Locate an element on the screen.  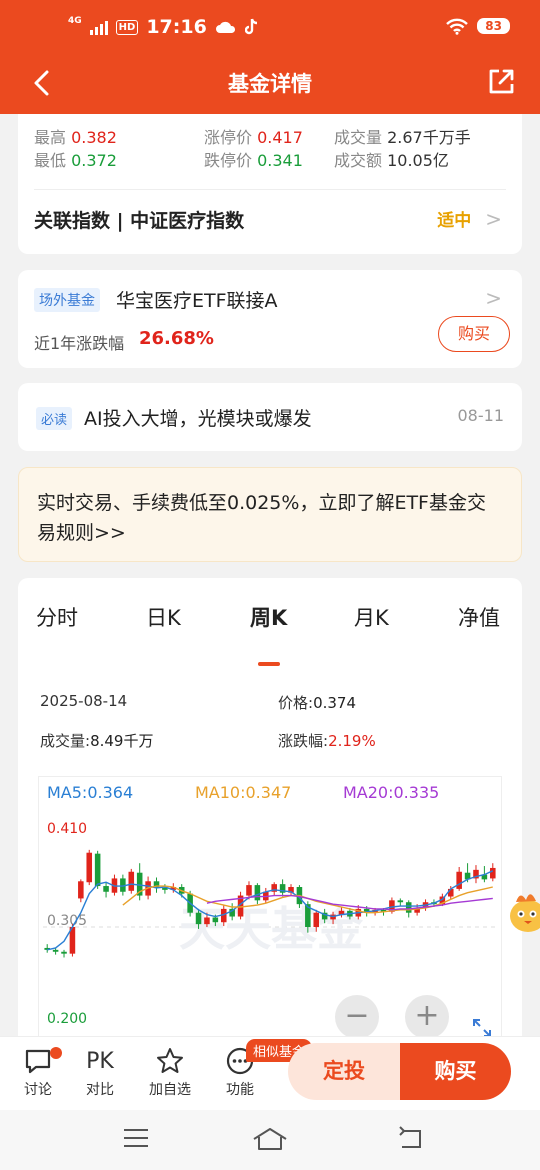
low-price: 最低 0.372 is located at coordinates (75, 159).